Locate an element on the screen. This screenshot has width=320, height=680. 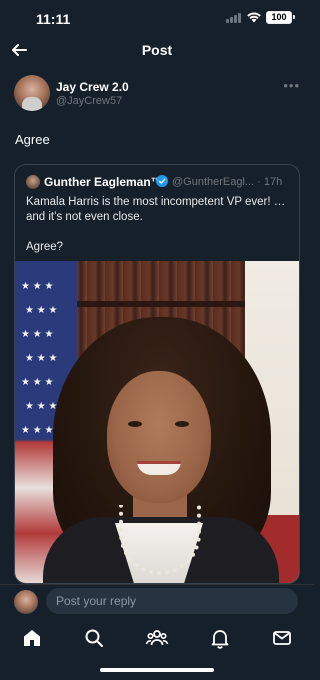
notifications-icon is located at coordinates (220, 638).